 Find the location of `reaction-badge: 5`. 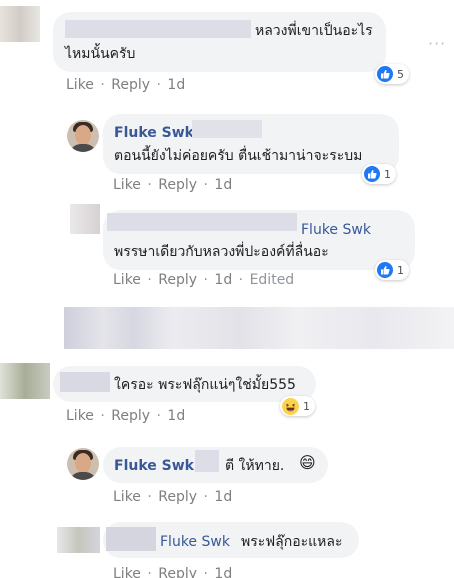

reaction-badge: 5 is located at coordinates (392, 74).